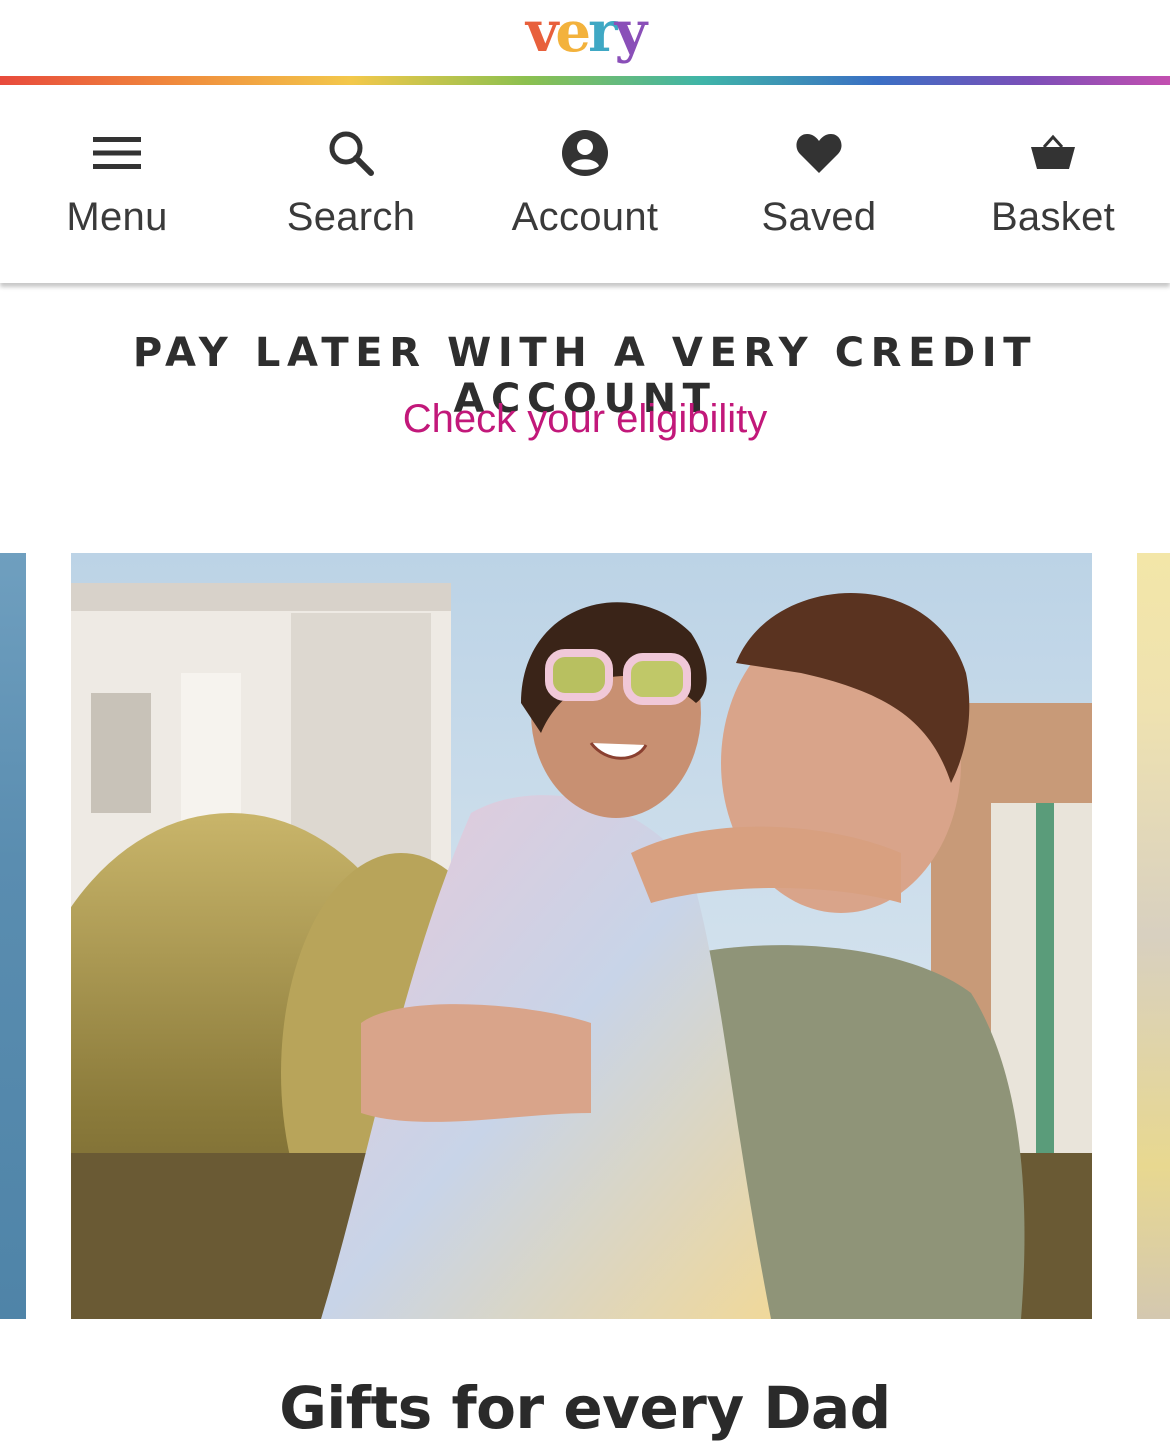 The image size is (1170, 1454). I want to click on site-header: very, so click(585, 36).